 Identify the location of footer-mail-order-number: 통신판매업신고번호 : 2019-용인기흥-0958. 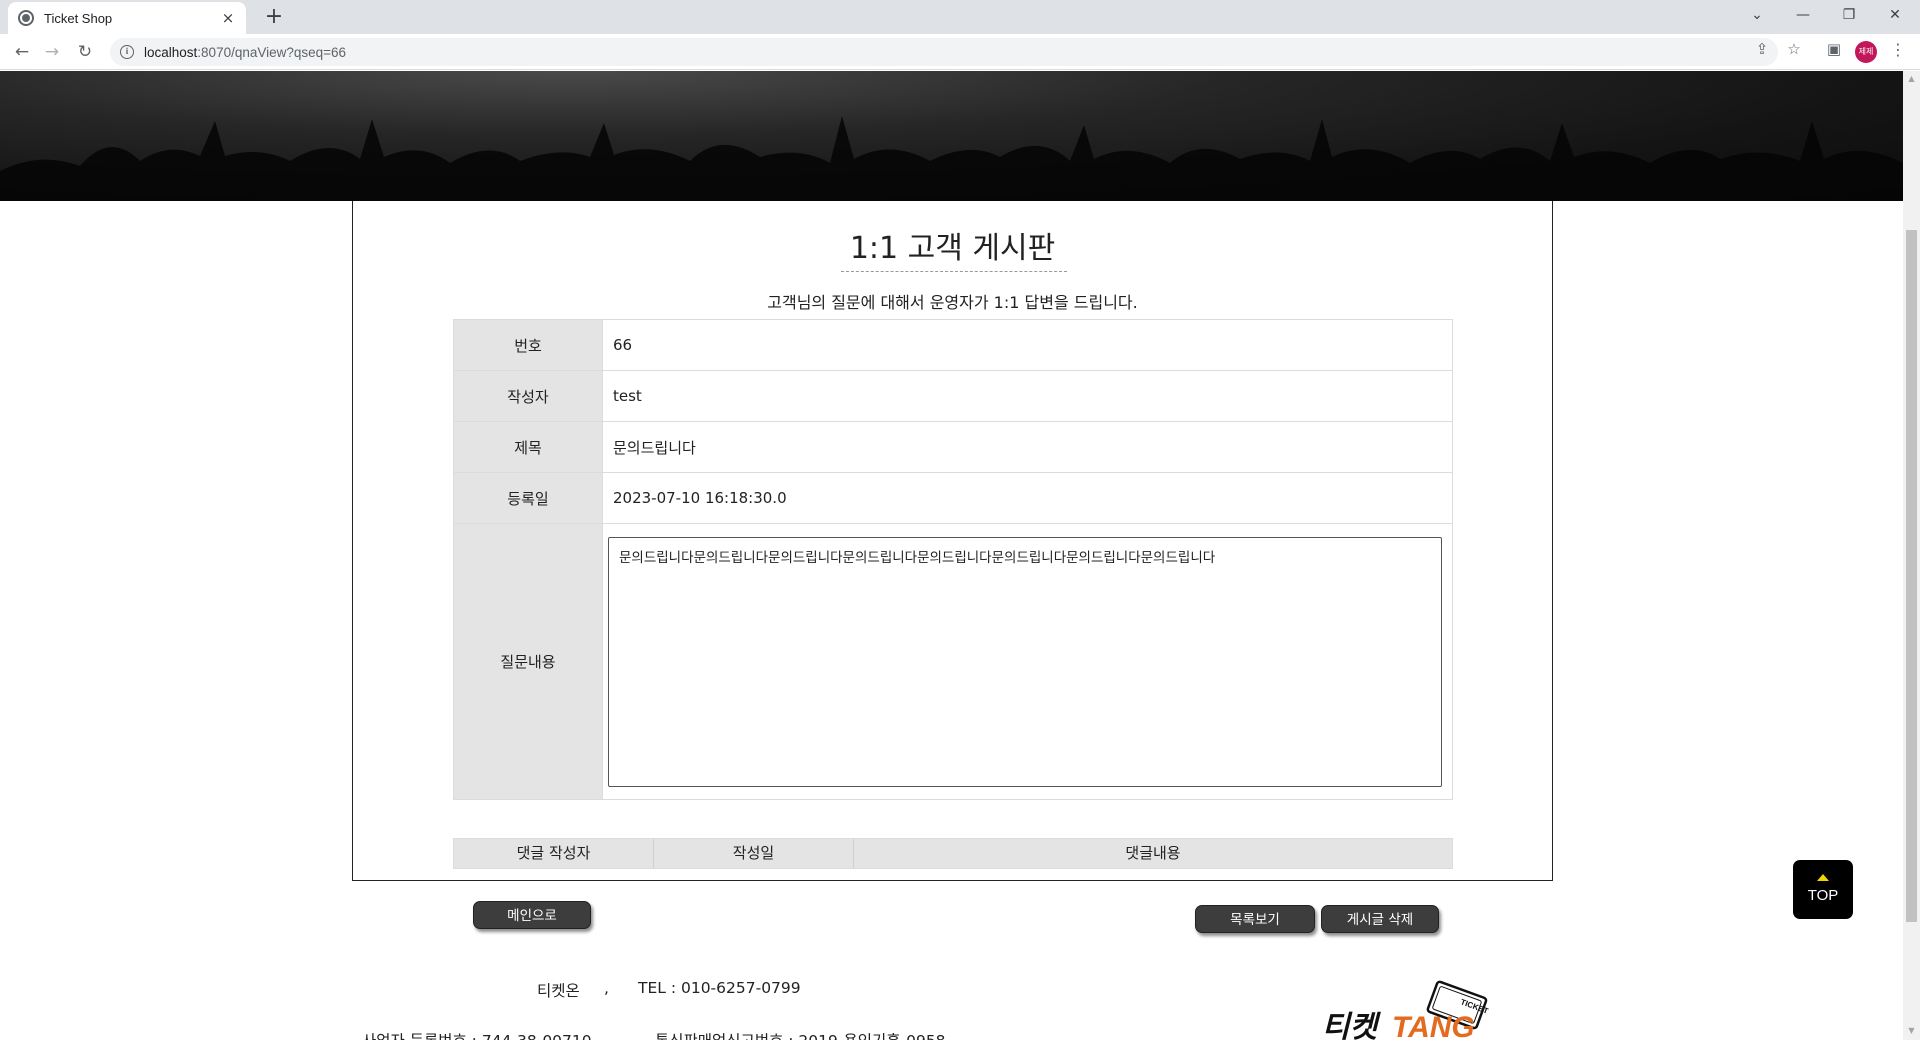
(800, 1034).